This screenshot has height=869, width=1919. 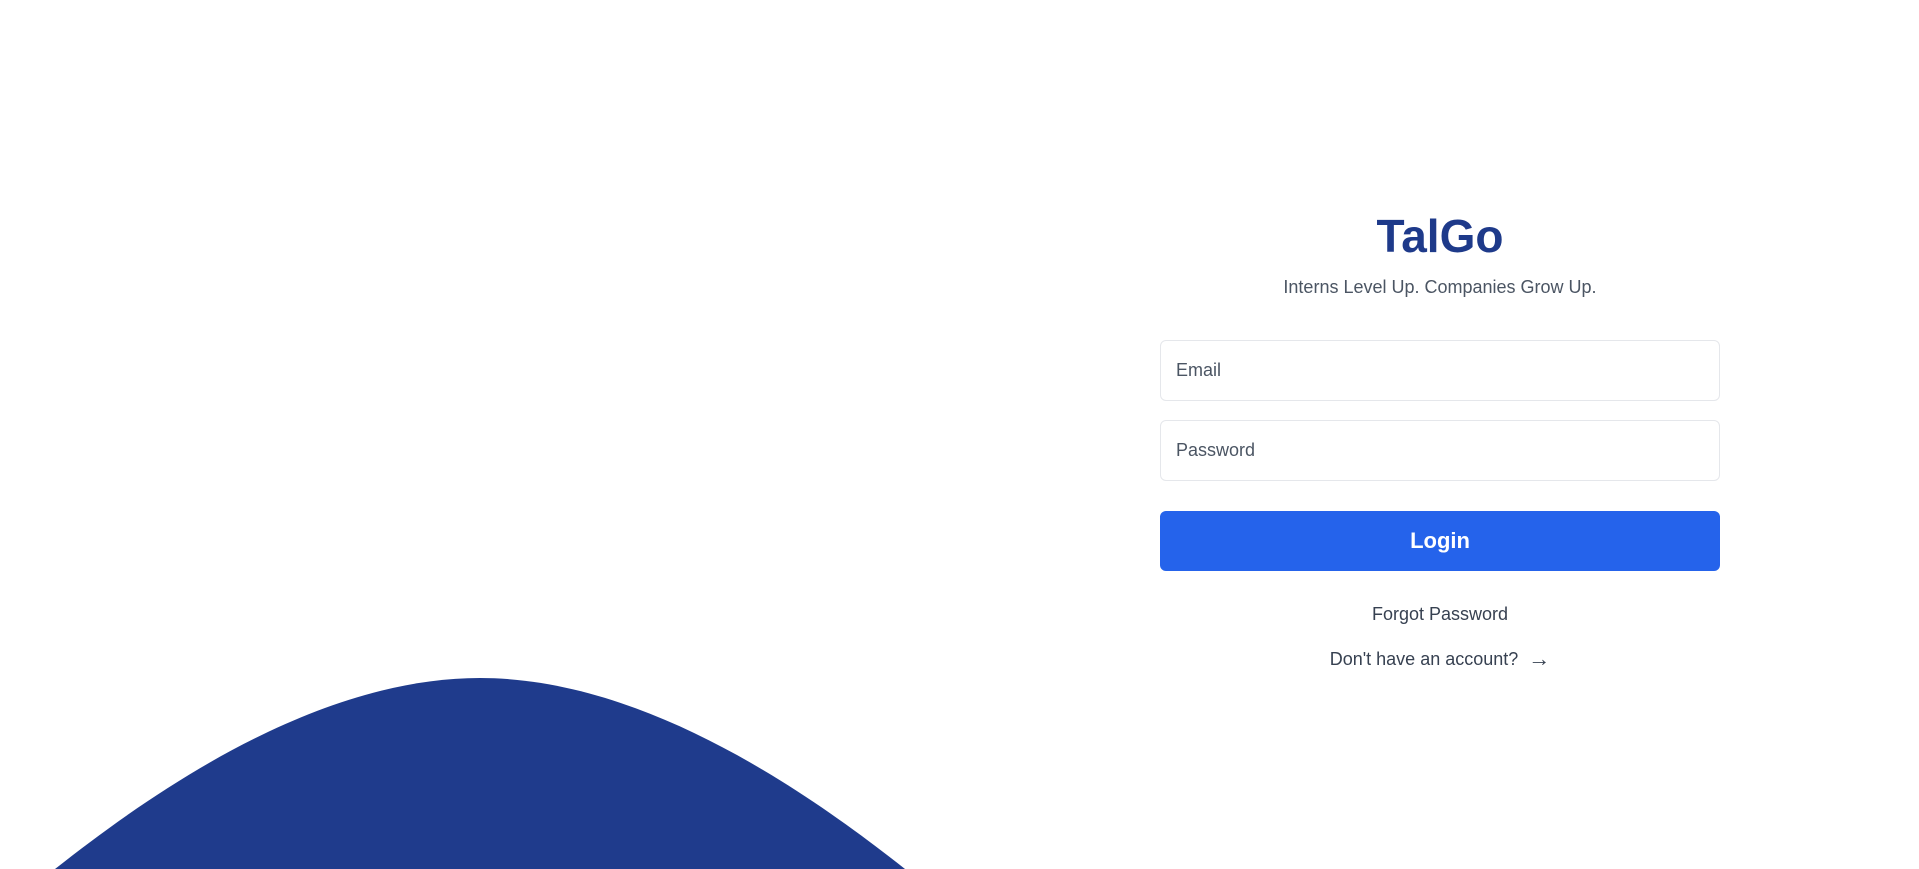 What do you see at coordinates (1424, 659) in the screenshot?
I see `signup-label: Don't have an account?` at bounding box center [1424, 659].